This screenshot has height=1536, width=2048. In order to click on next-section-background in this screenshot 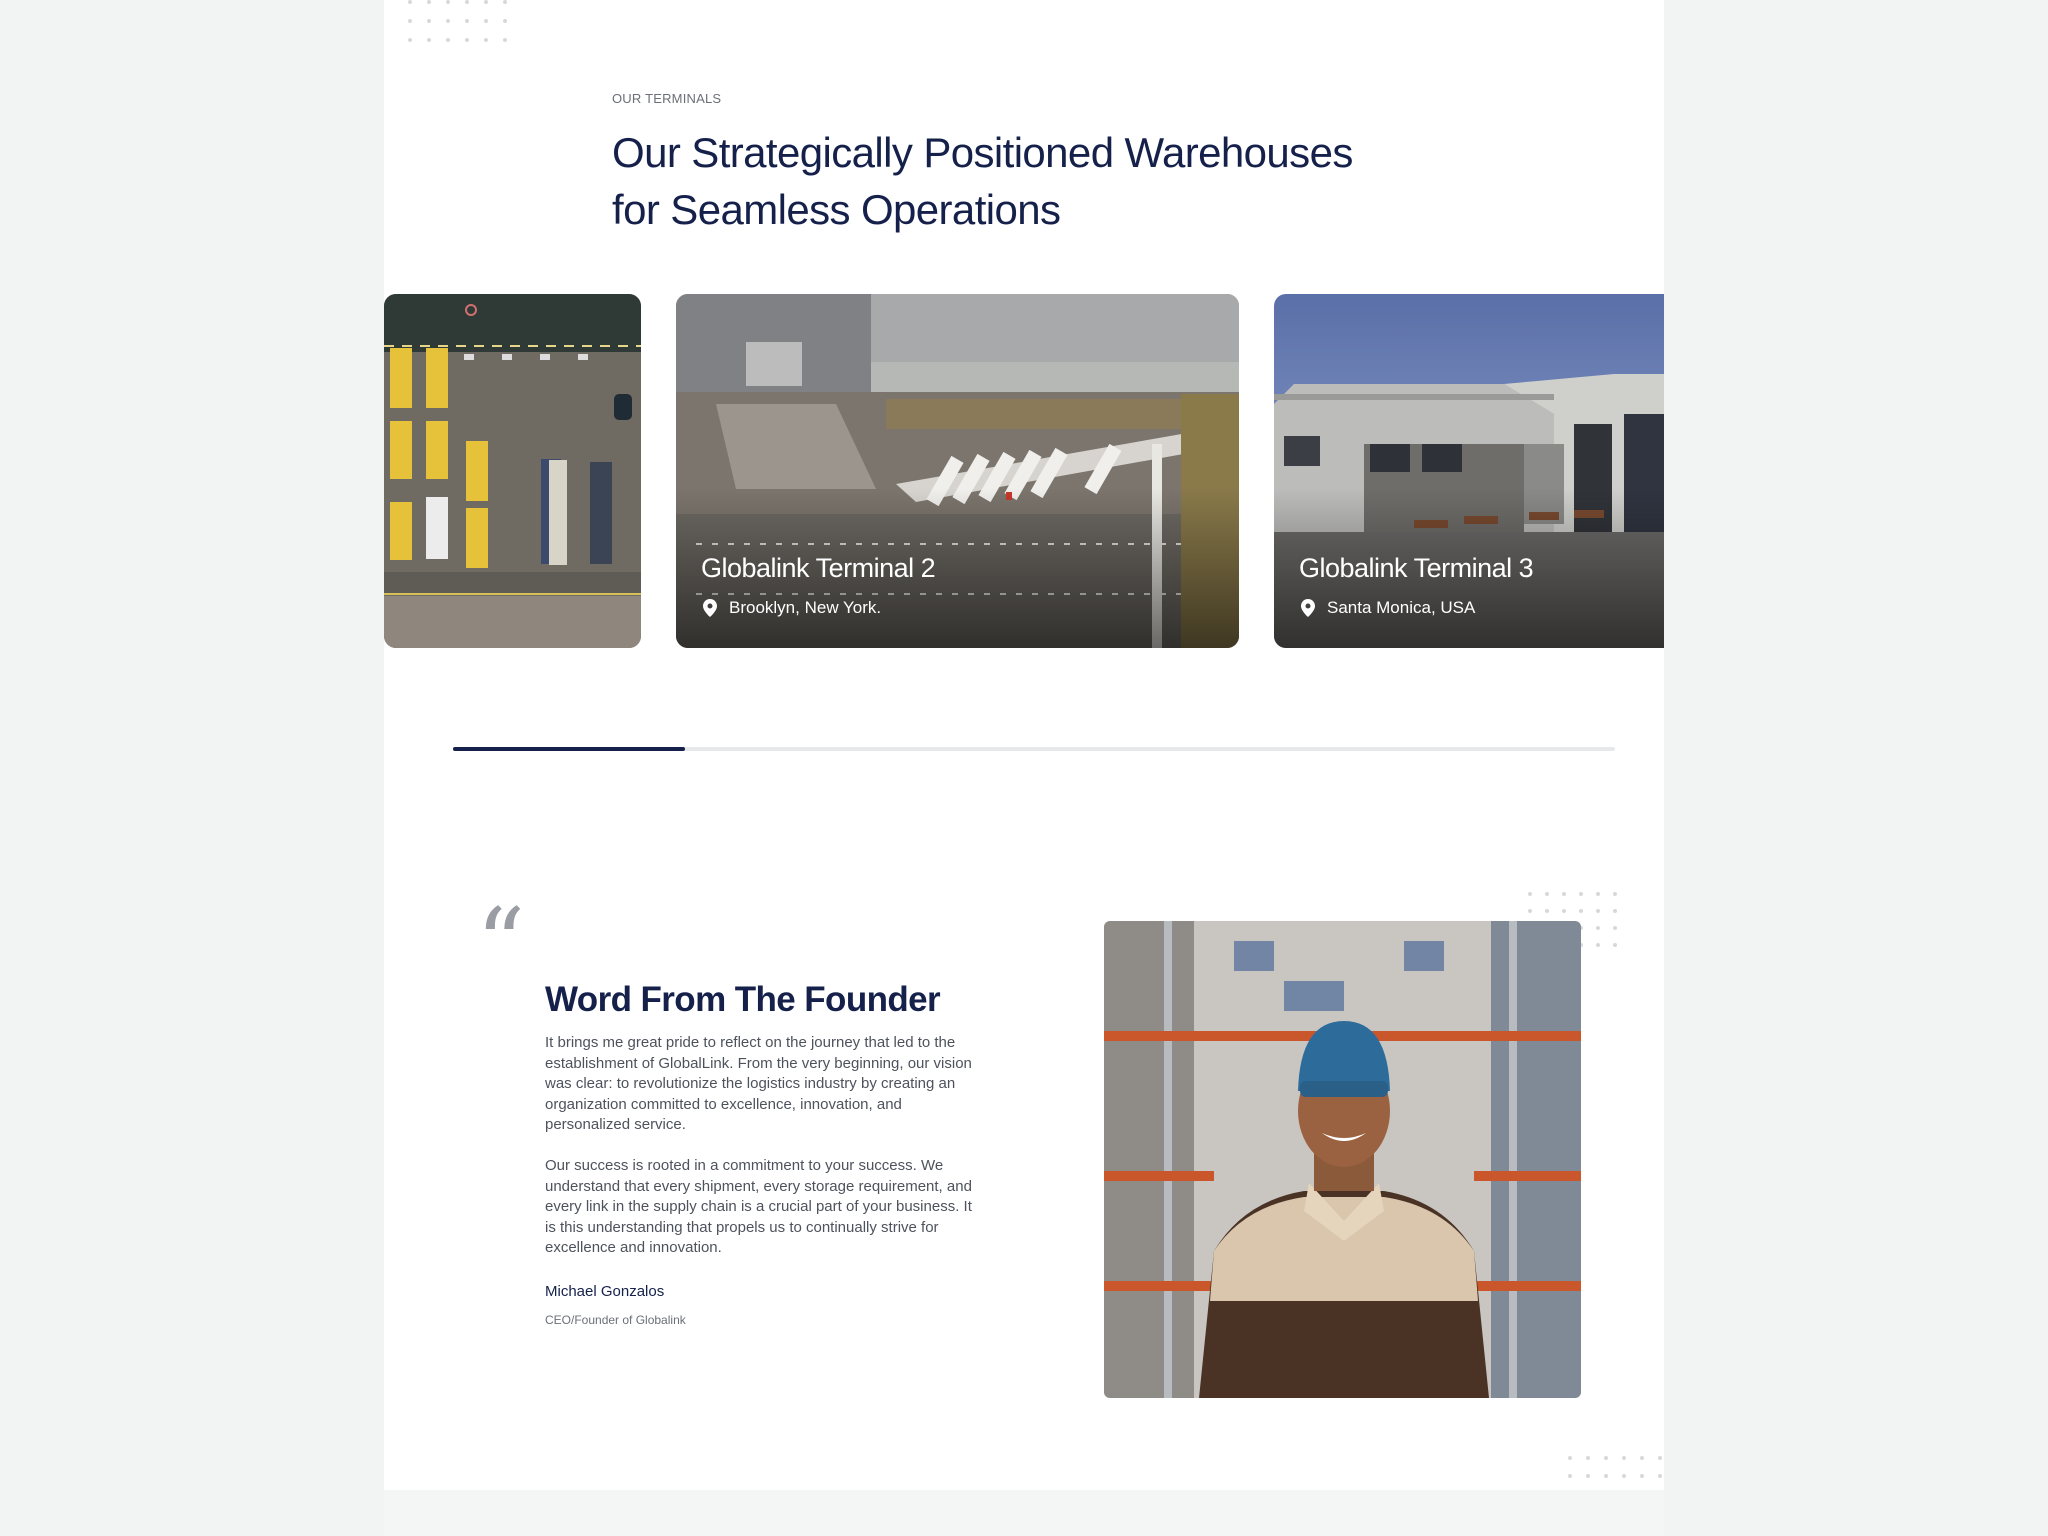, I will do `click(1024, 1513)`.